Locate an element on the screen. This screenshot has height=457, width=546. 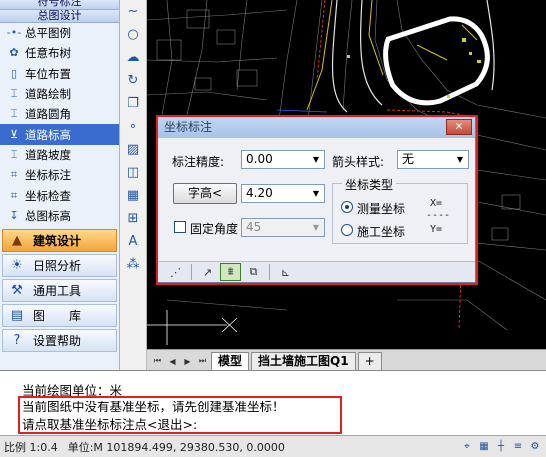
group-list: ▲ 建筑设计 ☀ 日照分析 ⚒ 通用工具 ▤ 图 库? 设置帮助 is located at coordinates (59, 290).